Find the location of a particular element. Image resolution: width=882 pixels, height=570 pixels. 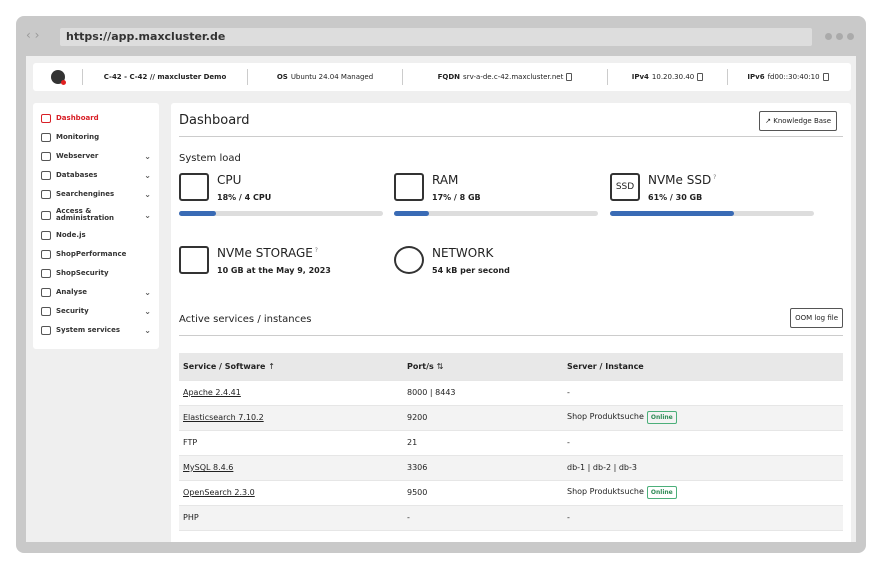

avatar-cell is located at coordinates (58, 77).